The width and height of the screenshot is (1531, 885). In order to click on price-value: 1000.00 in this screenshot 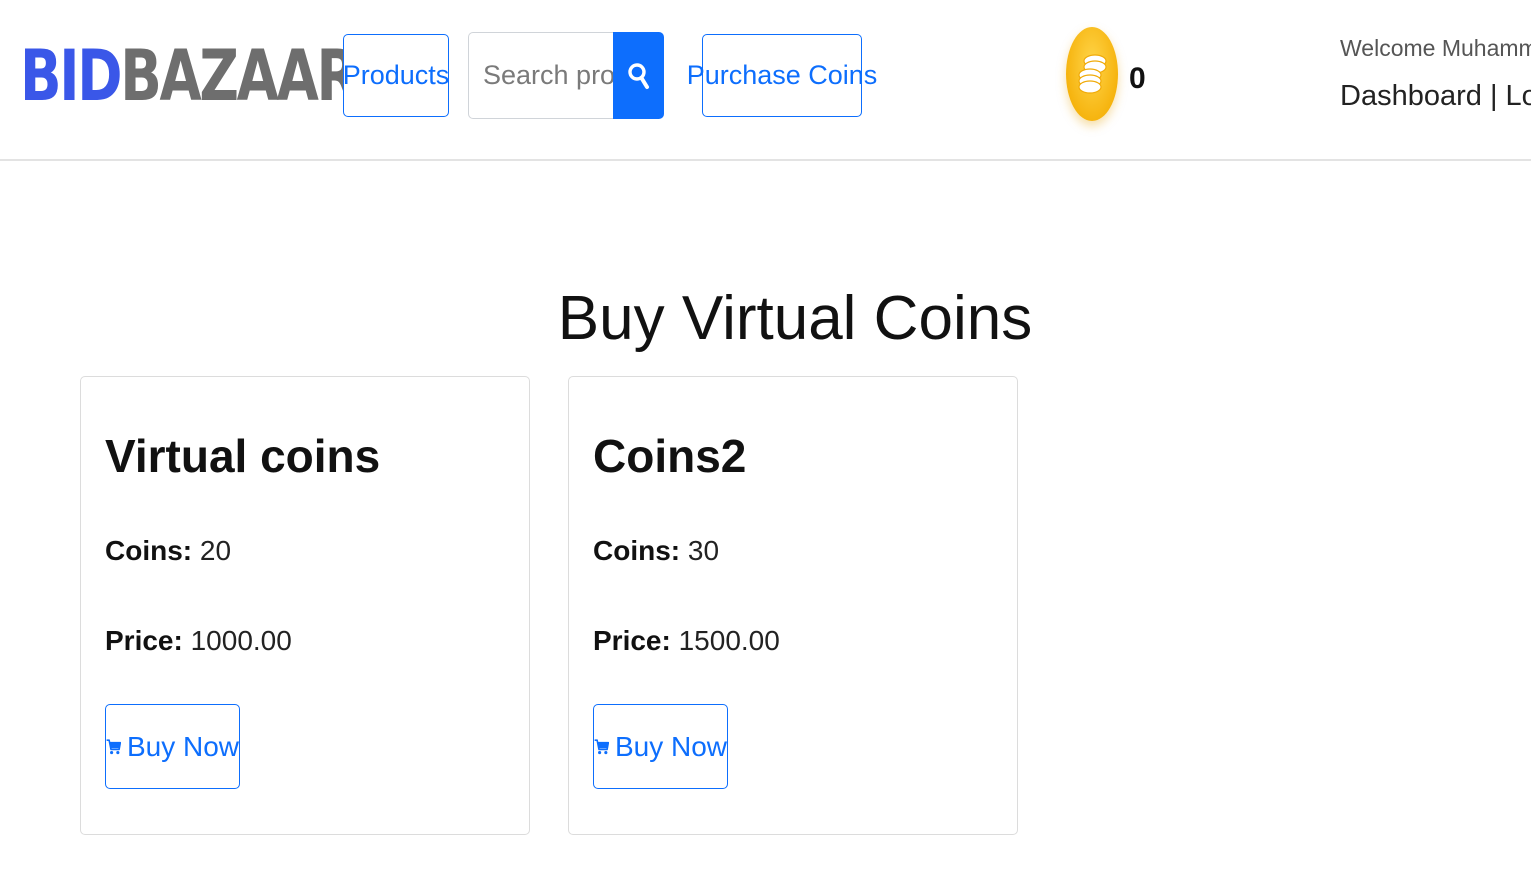, I will do `click(241, 640)`.